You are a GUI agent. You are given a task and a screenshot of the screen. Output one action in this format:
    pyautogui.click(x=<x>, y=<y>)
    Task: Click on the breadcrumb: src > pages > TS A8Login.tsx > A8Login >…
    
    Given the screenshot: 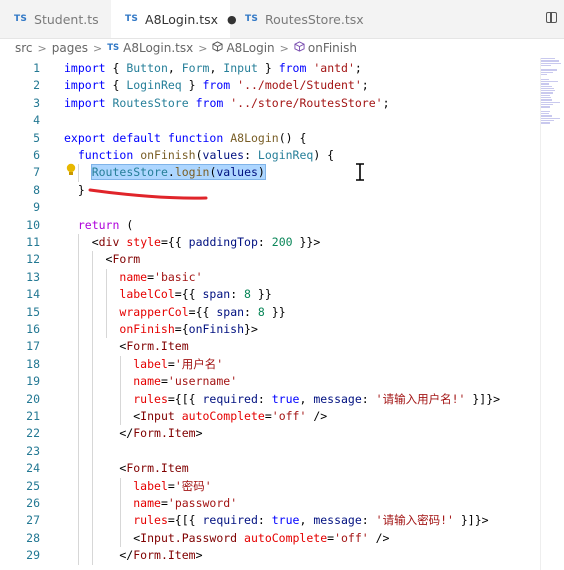 What is the action you would take?
    pyautogui.click(x=186, y=48)
    